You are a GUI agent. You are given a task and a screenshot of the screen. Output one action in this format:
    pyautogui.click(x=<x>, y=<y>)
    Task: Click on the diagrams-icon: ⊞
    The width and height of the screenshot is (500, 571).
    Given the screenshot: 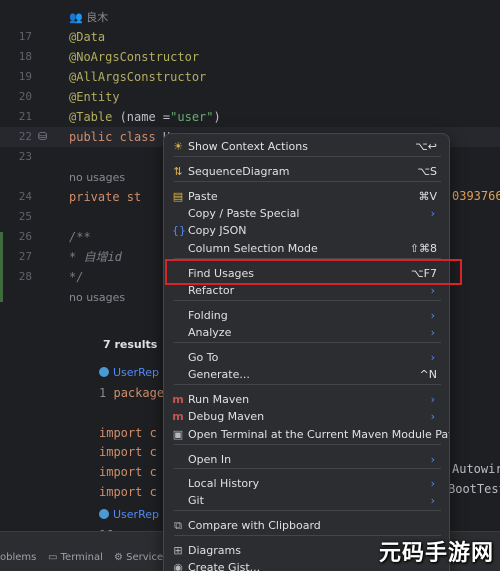 What is the action you would take?
    pyautogui.click(x=178, y=550)
    